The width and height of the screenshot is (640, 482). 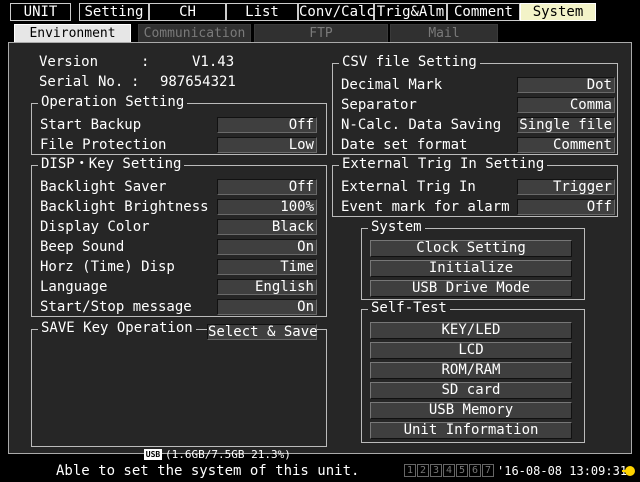 I want to click on system-title: System, so click(x=396, y=227).